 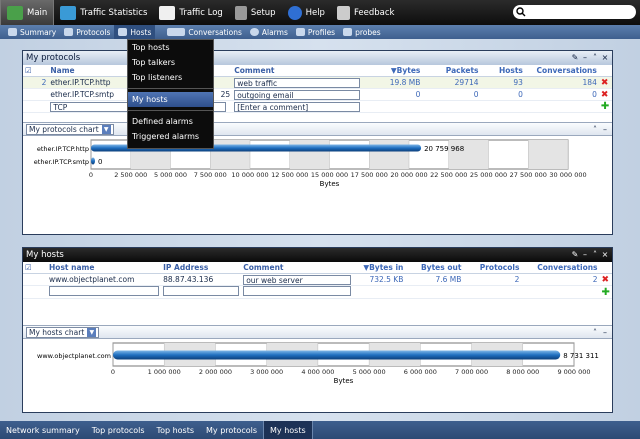 I want to click on delete-cell: ✖, so click(x=605, y=279).